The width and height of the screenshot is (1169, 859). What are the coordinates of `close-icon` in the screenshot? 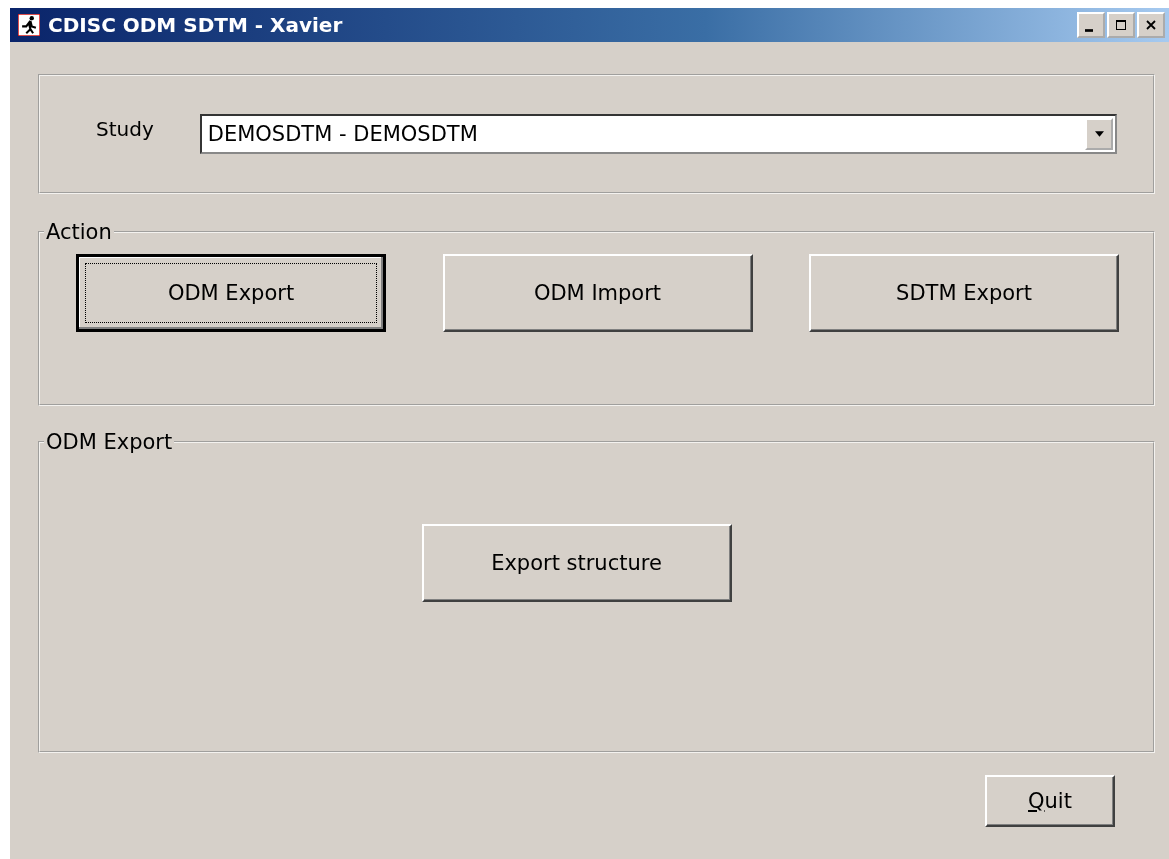 It's located at (1151, 25).